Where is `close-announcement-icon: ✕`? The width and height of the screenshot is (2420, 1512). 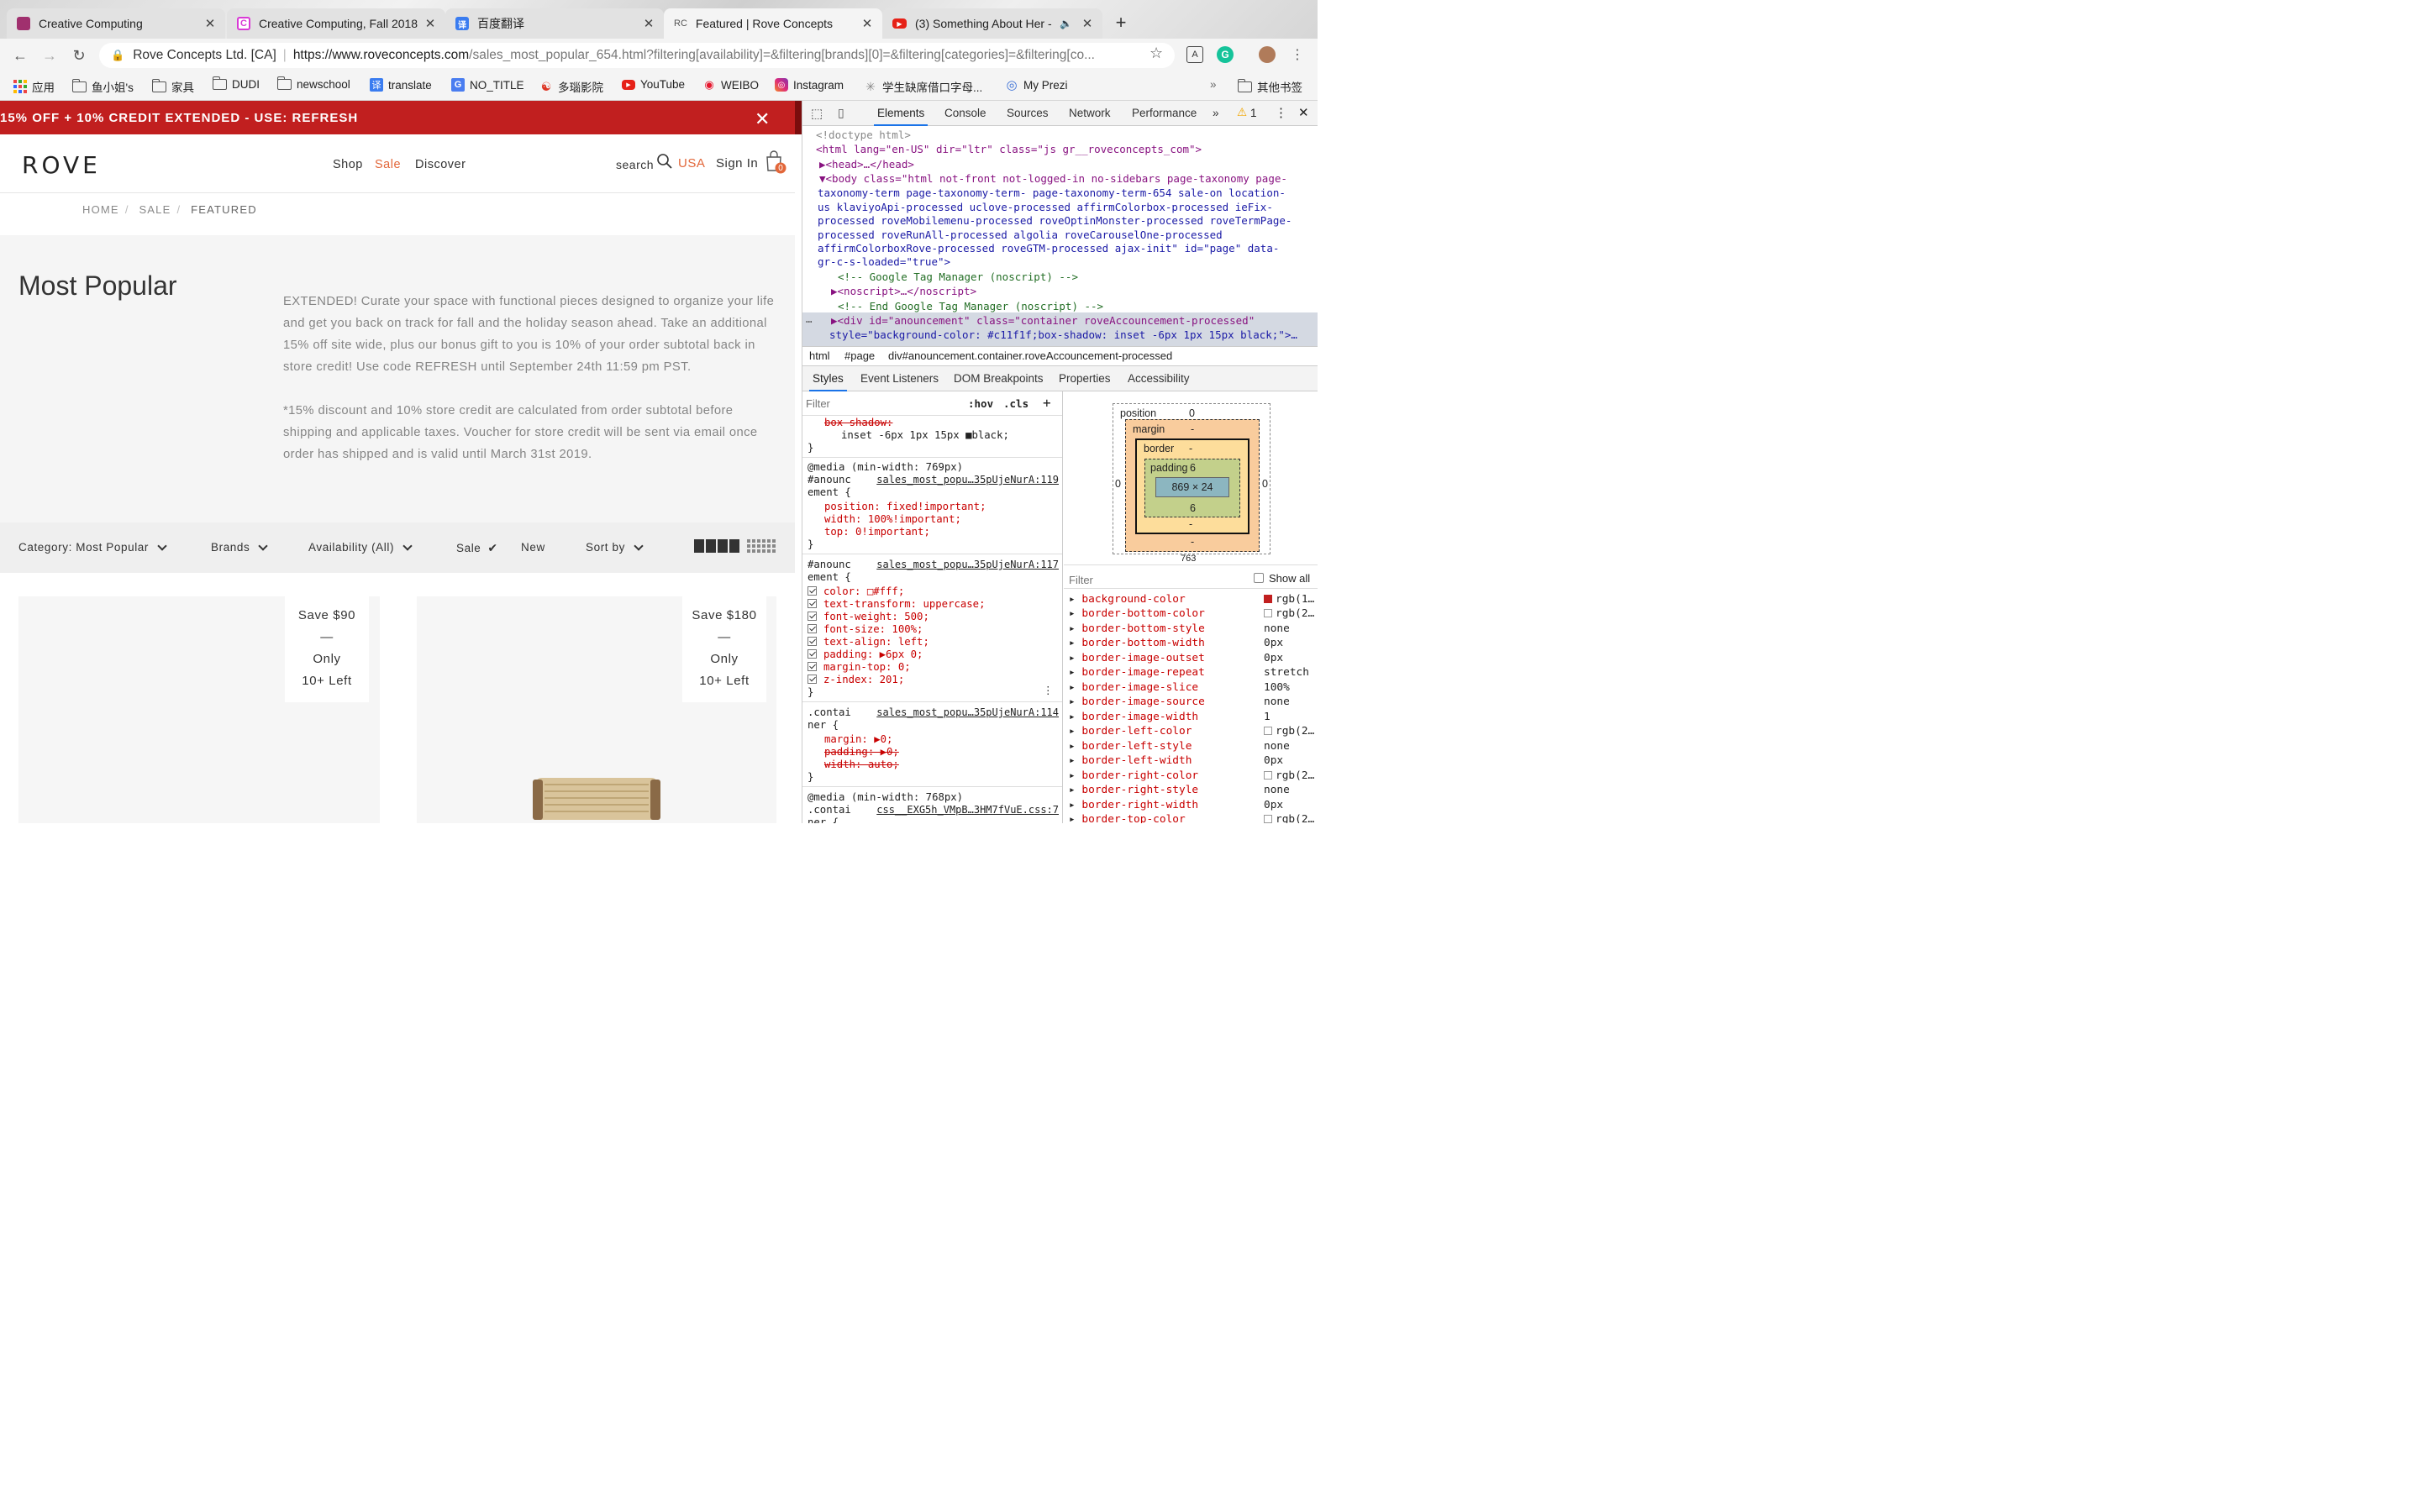 close-announcement-icon: ✕ is located at coordinates (763, 119).